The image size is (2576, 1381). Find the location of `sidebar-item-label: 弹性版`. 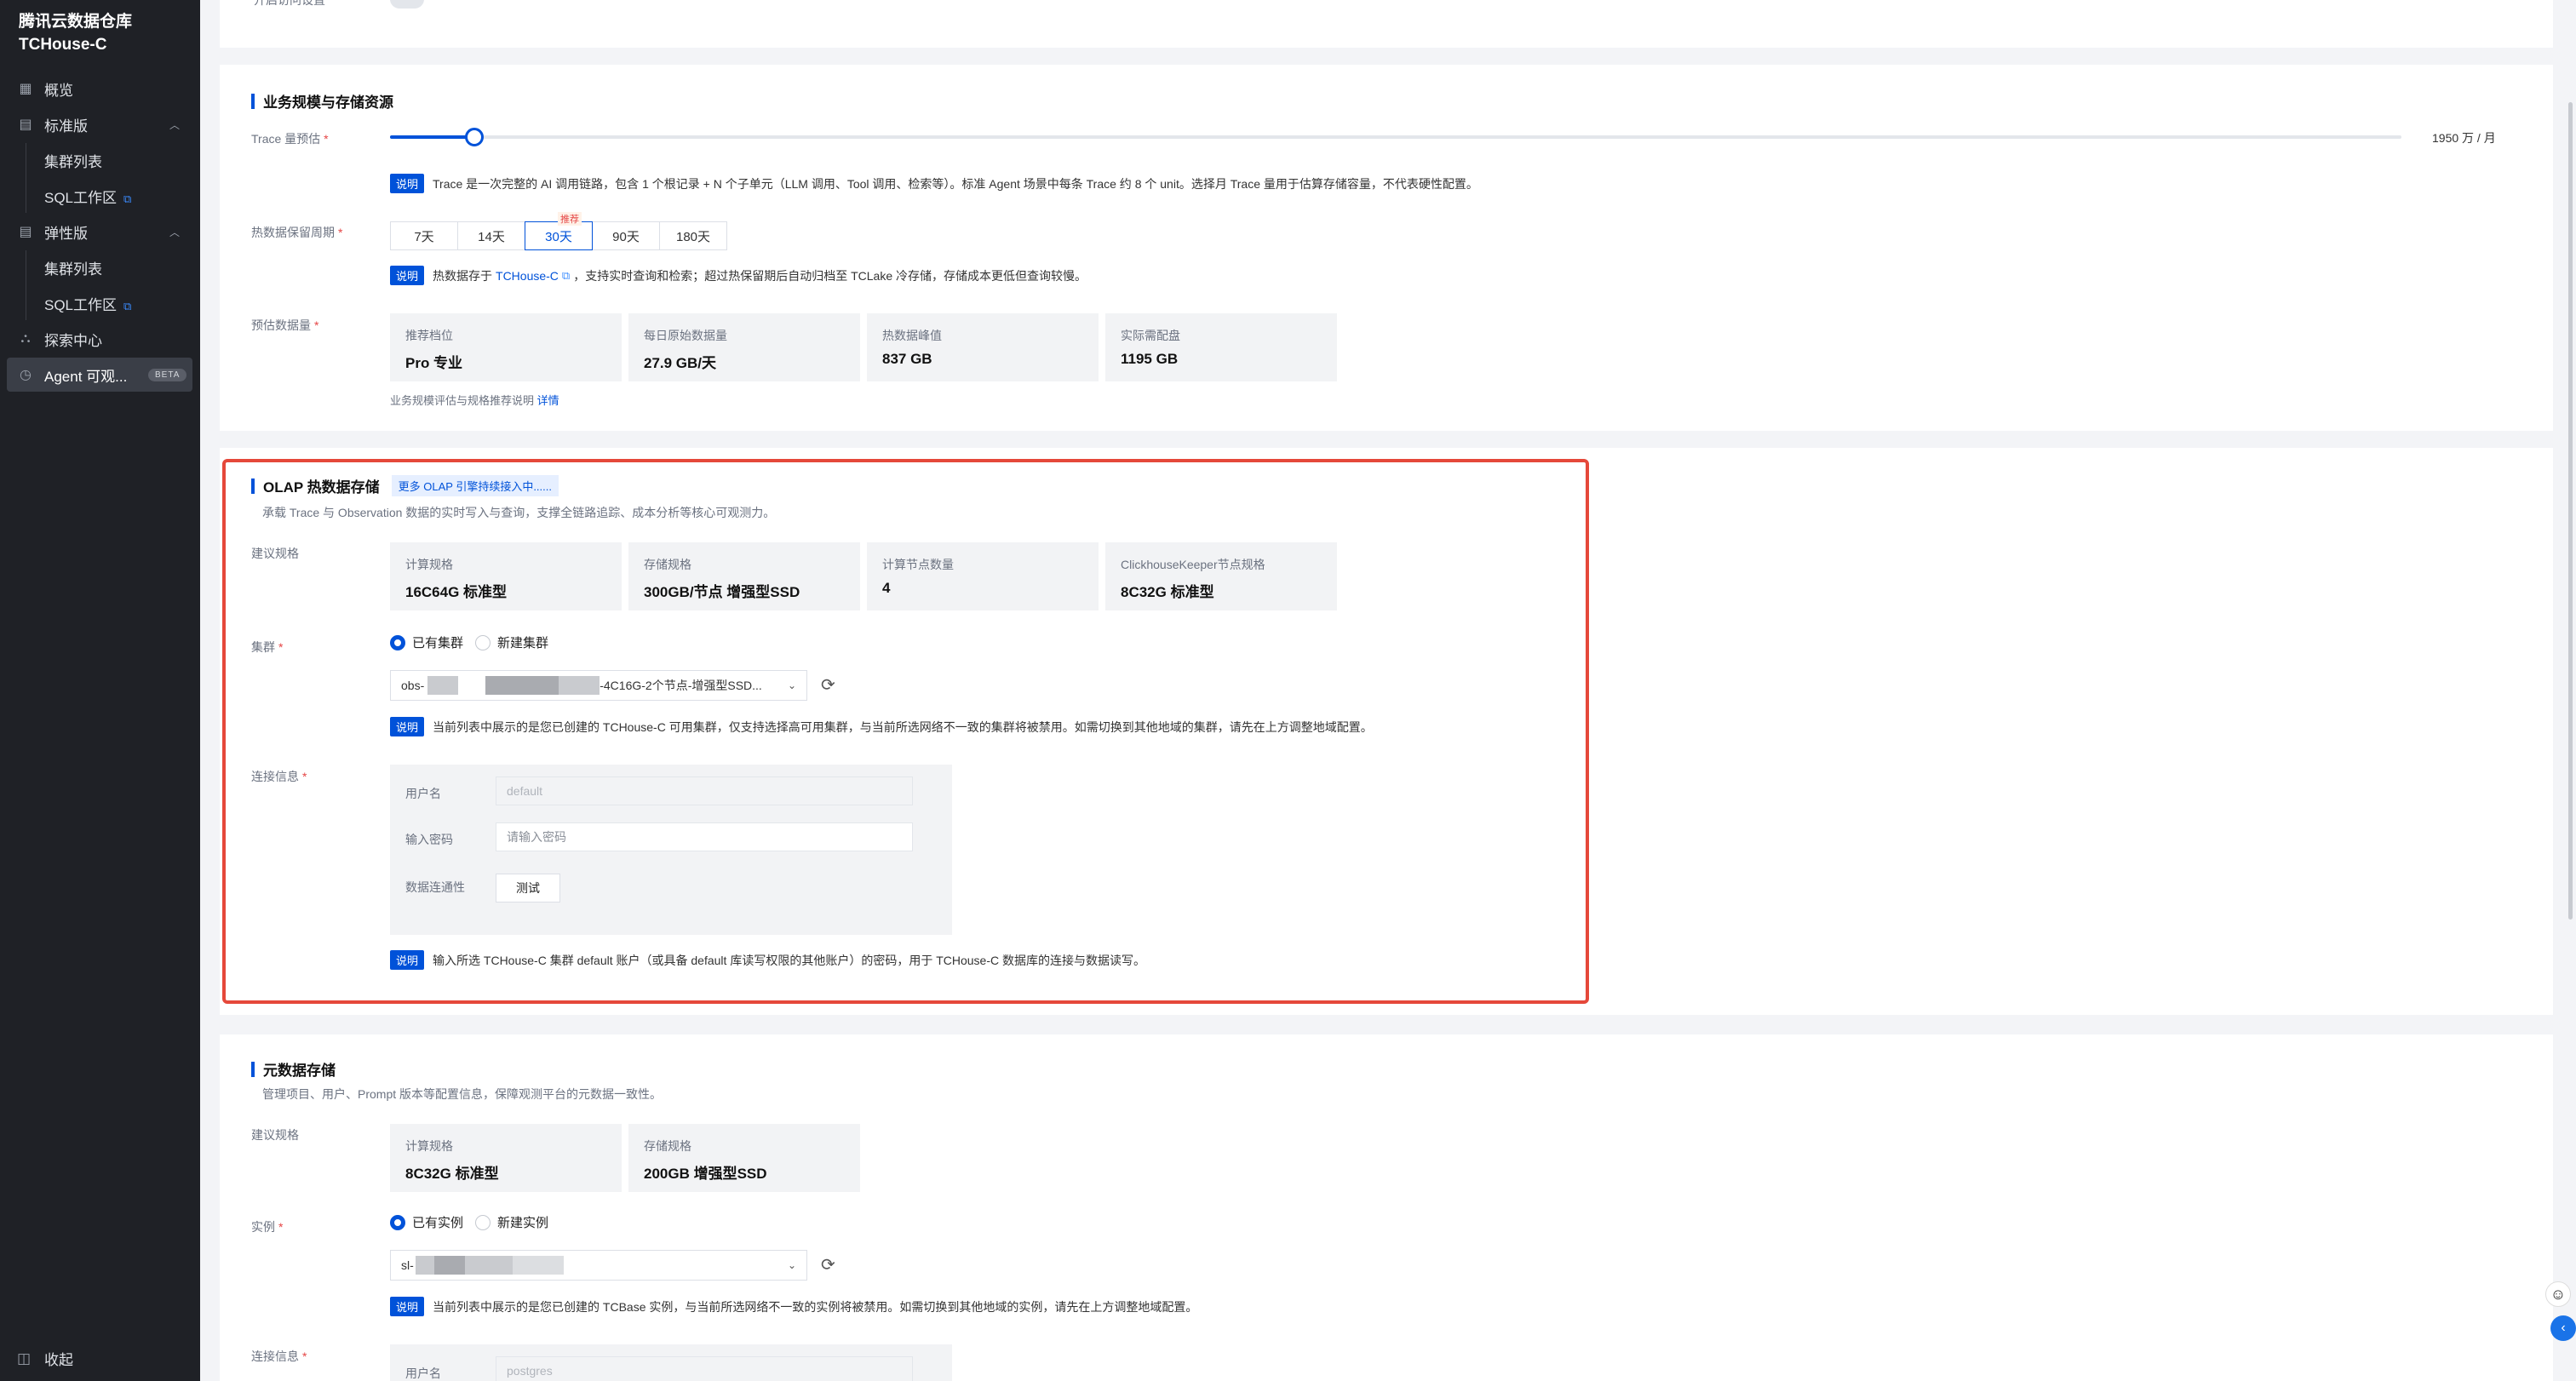

sidebar-item-label: 弹性版 is located at coordinates (66, 234).